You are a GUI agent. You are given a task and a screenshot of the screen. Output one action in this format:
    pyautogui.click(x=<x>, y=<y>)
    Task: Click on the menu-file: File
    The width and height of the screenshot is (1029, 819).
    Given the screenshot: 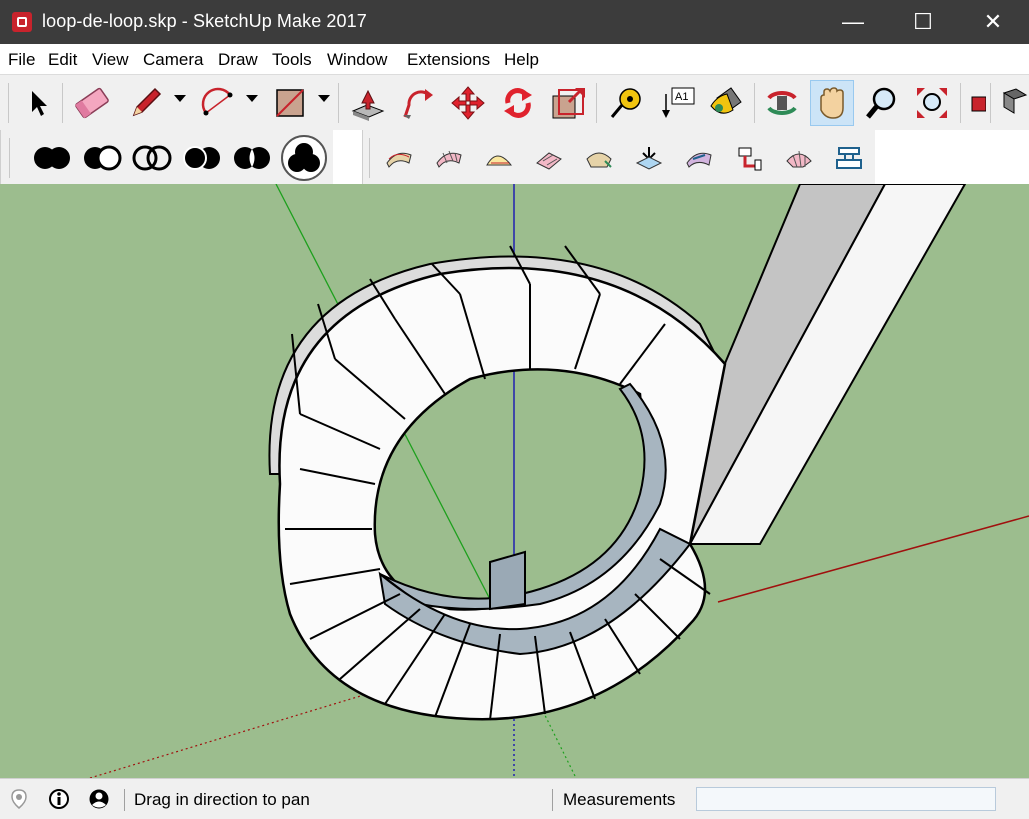 What is the action you would take?
    pyautogui.click(x=21, y=60)
    